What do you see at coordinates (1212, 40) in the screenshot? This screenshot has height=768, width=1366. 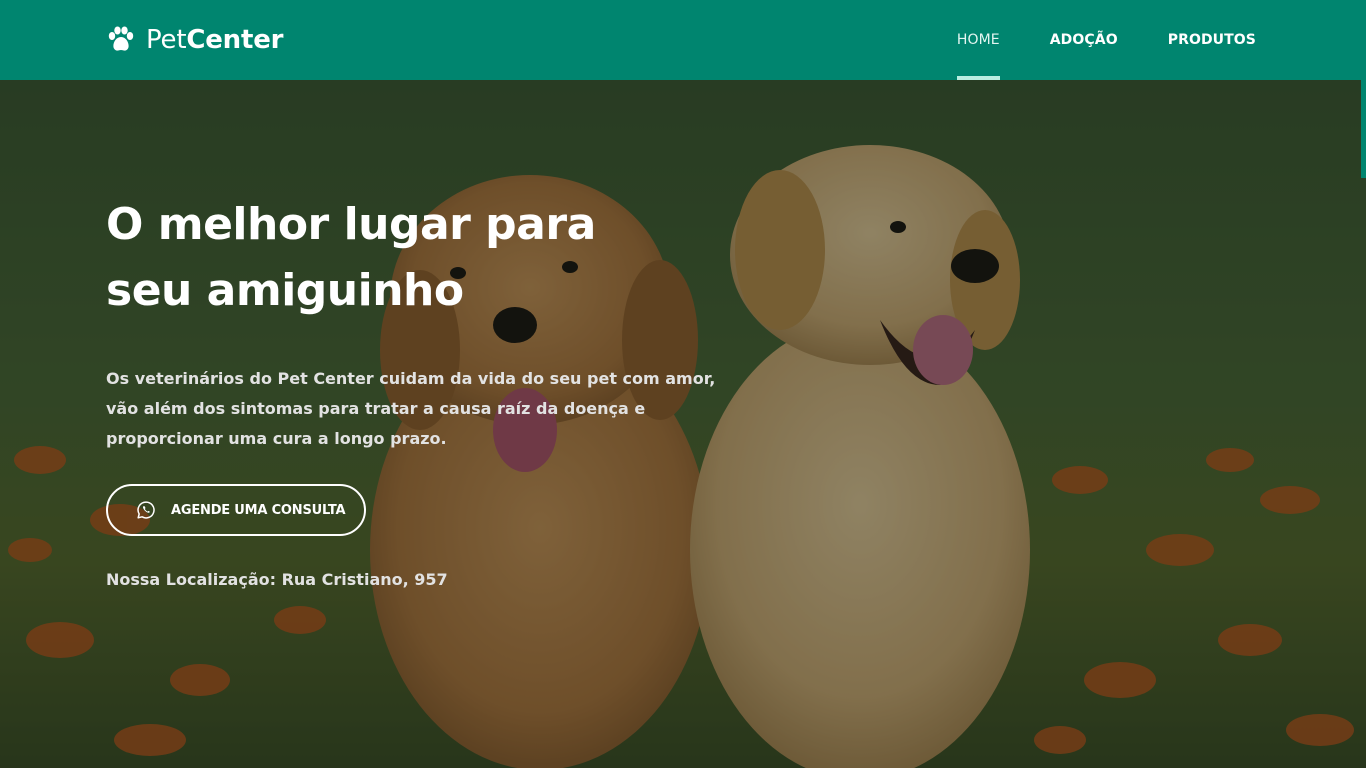 I see `nav-link-produtos: PRODUTOS` at bounding box center [1212, 40].